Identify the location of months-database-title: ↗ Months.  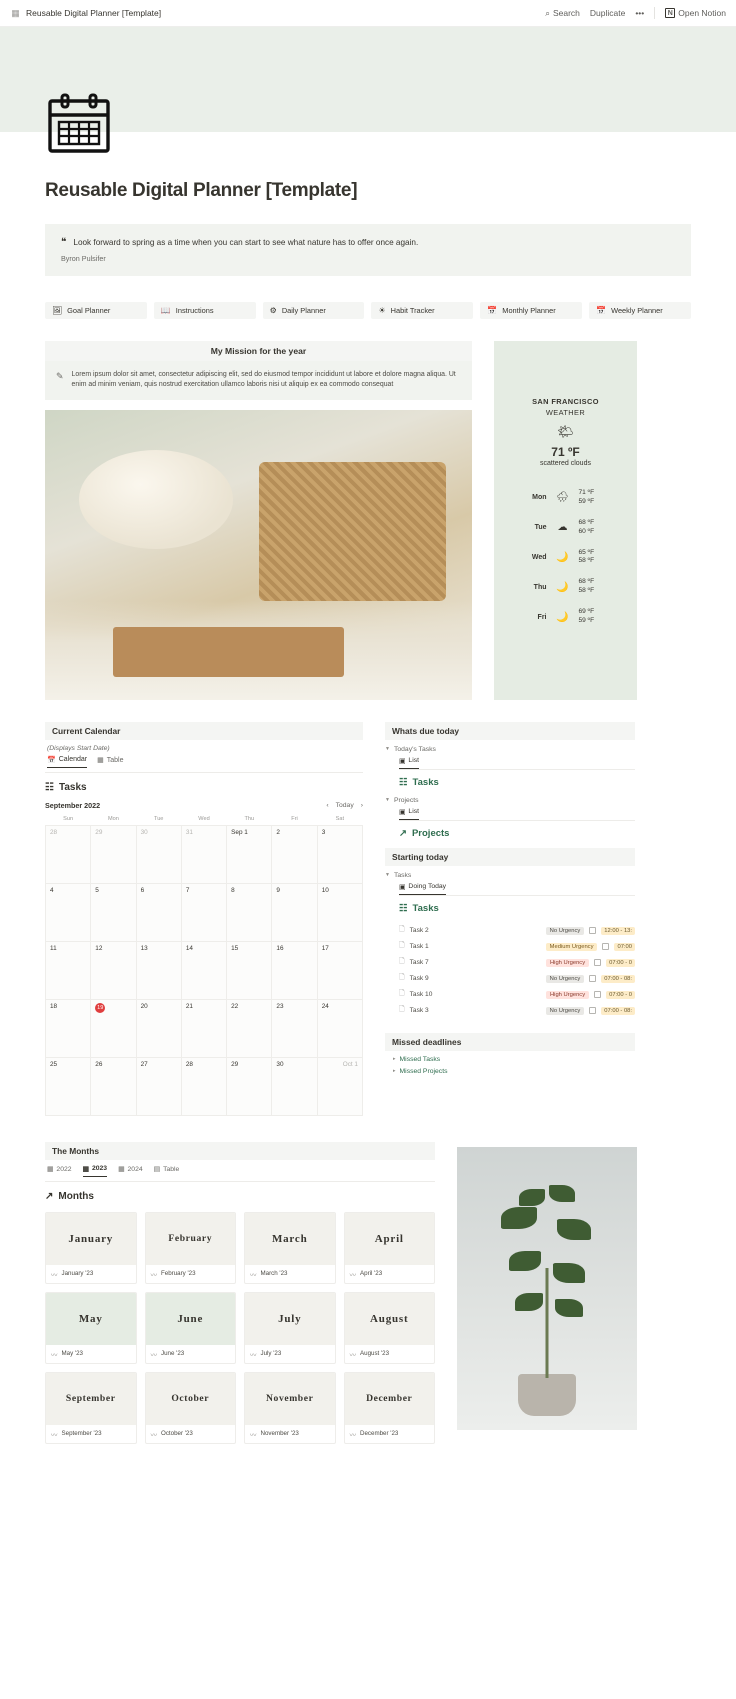
(240, 1196).